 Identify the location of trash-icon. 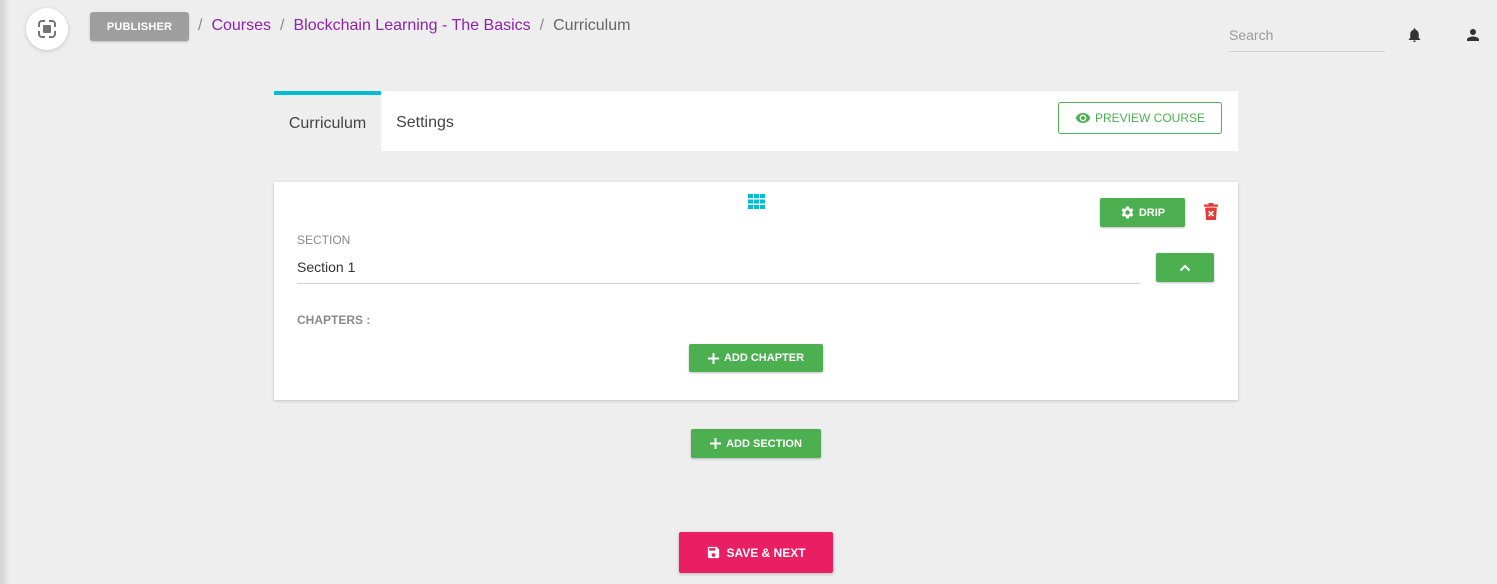
(1211, 211).